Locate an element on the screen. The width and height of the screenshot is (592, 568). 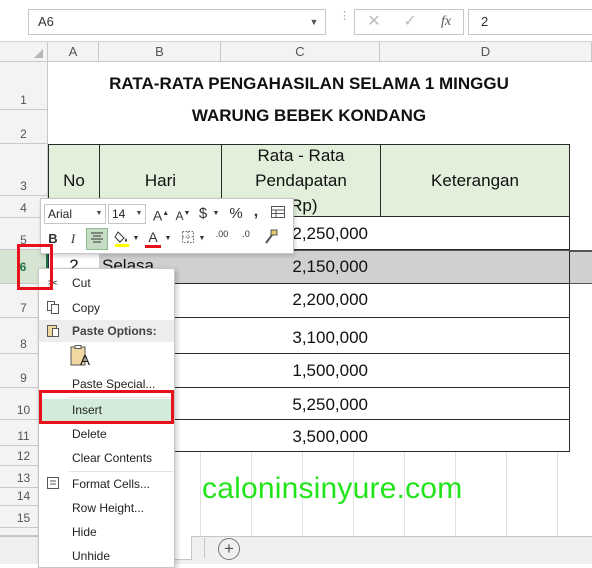
menu-item-hide: Hide is located at coordinates (106, 532).